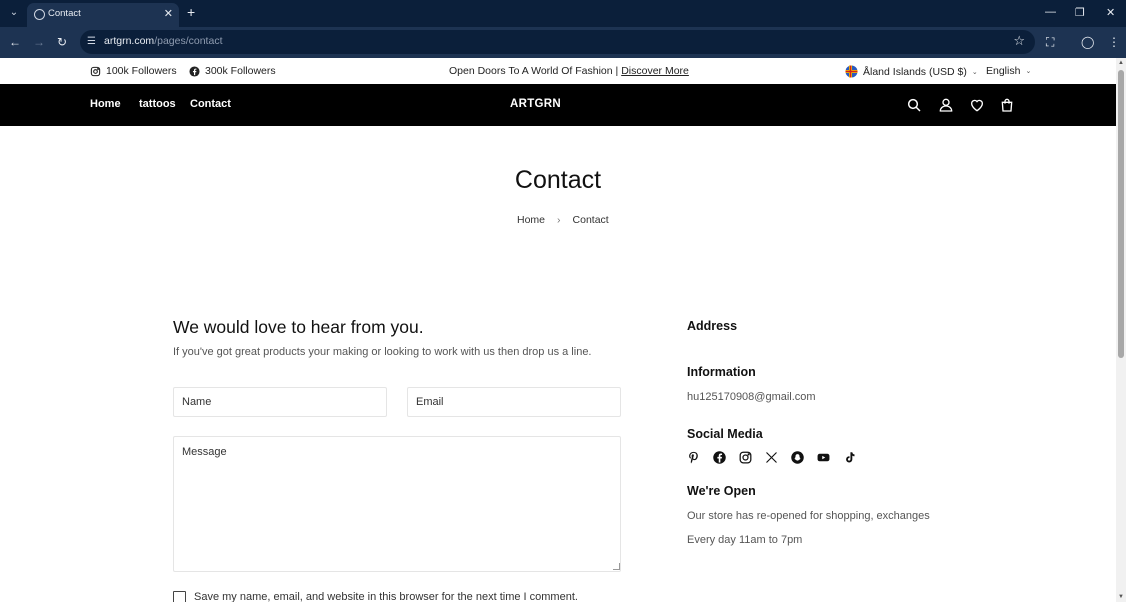 This screenshot has height=602, width=1126. Describe the element at coordinates (1087, 42) in the screenshot. I see `profile-icon: ◯` at that location.